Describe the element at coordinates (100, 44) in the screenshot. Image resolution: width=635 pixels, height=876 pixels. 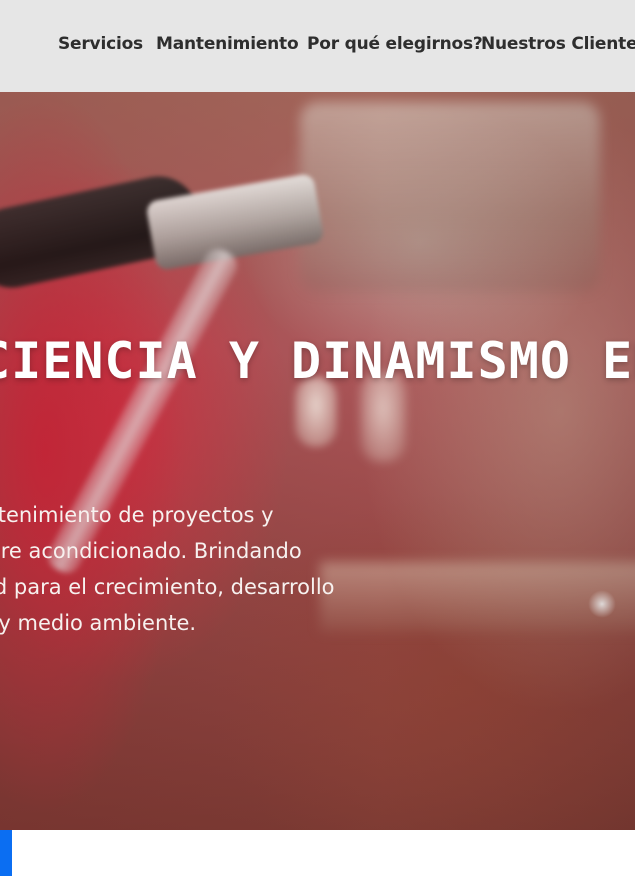
I see `nav-link-servicios: Servicios` at that location.